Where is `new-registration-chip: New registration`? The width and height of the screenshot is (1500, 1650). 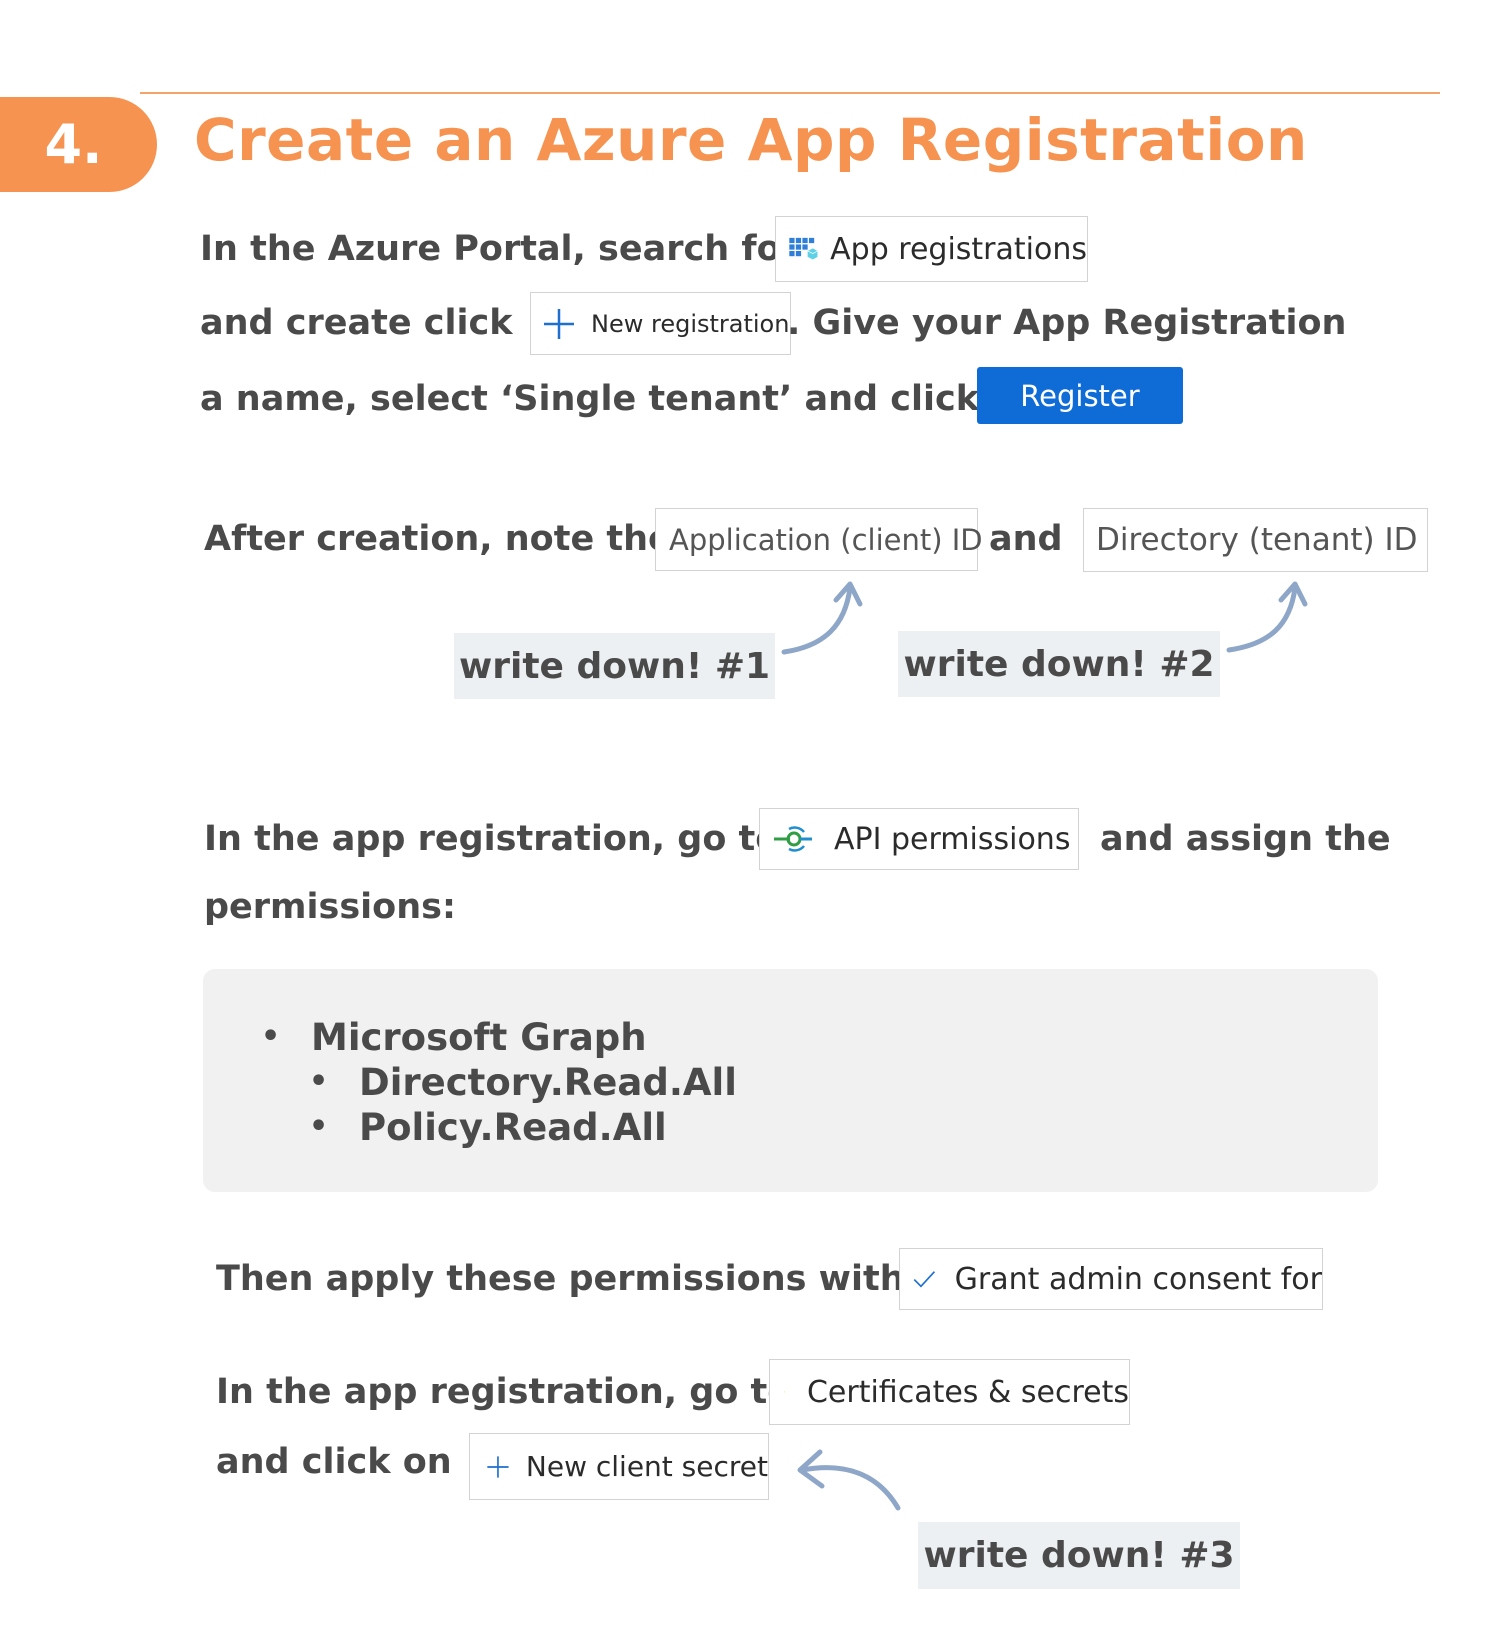
new-registration-chip: New registration is located at coordinates (660, 323).